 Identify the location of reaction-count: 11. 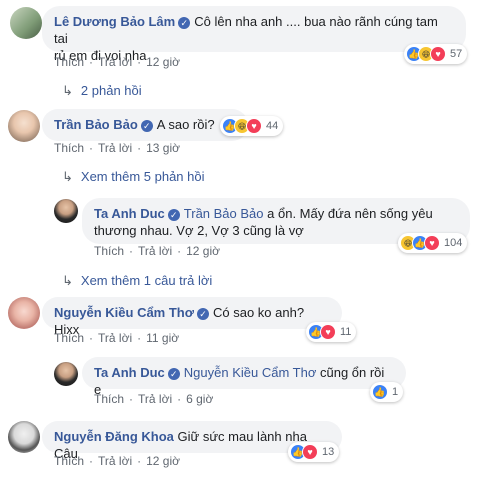
(346, 332).